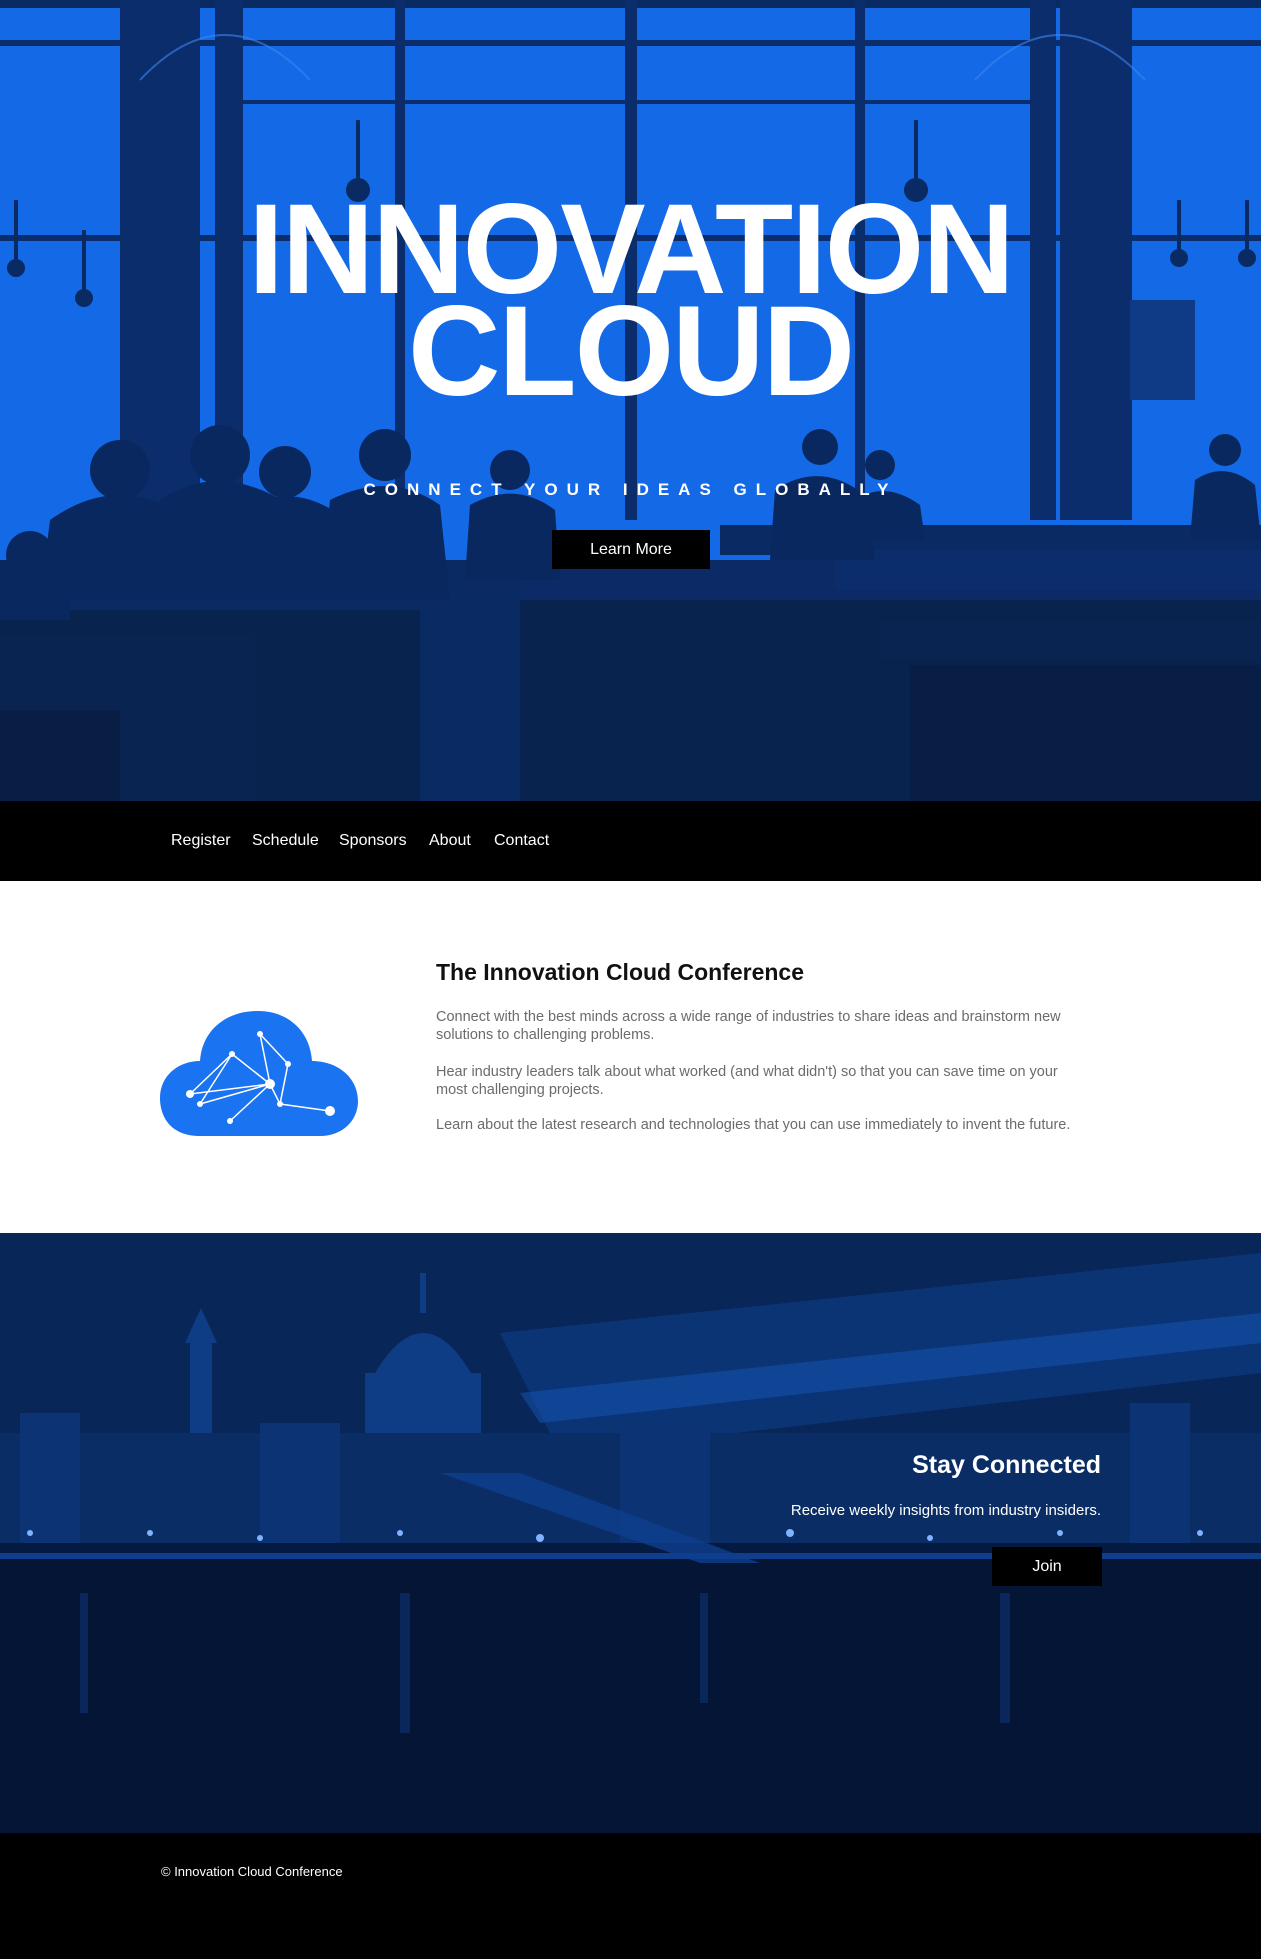 This screenshot has width=1261, height=1959. I want to click on learn-more-button: Learn More, so click(631, 549).